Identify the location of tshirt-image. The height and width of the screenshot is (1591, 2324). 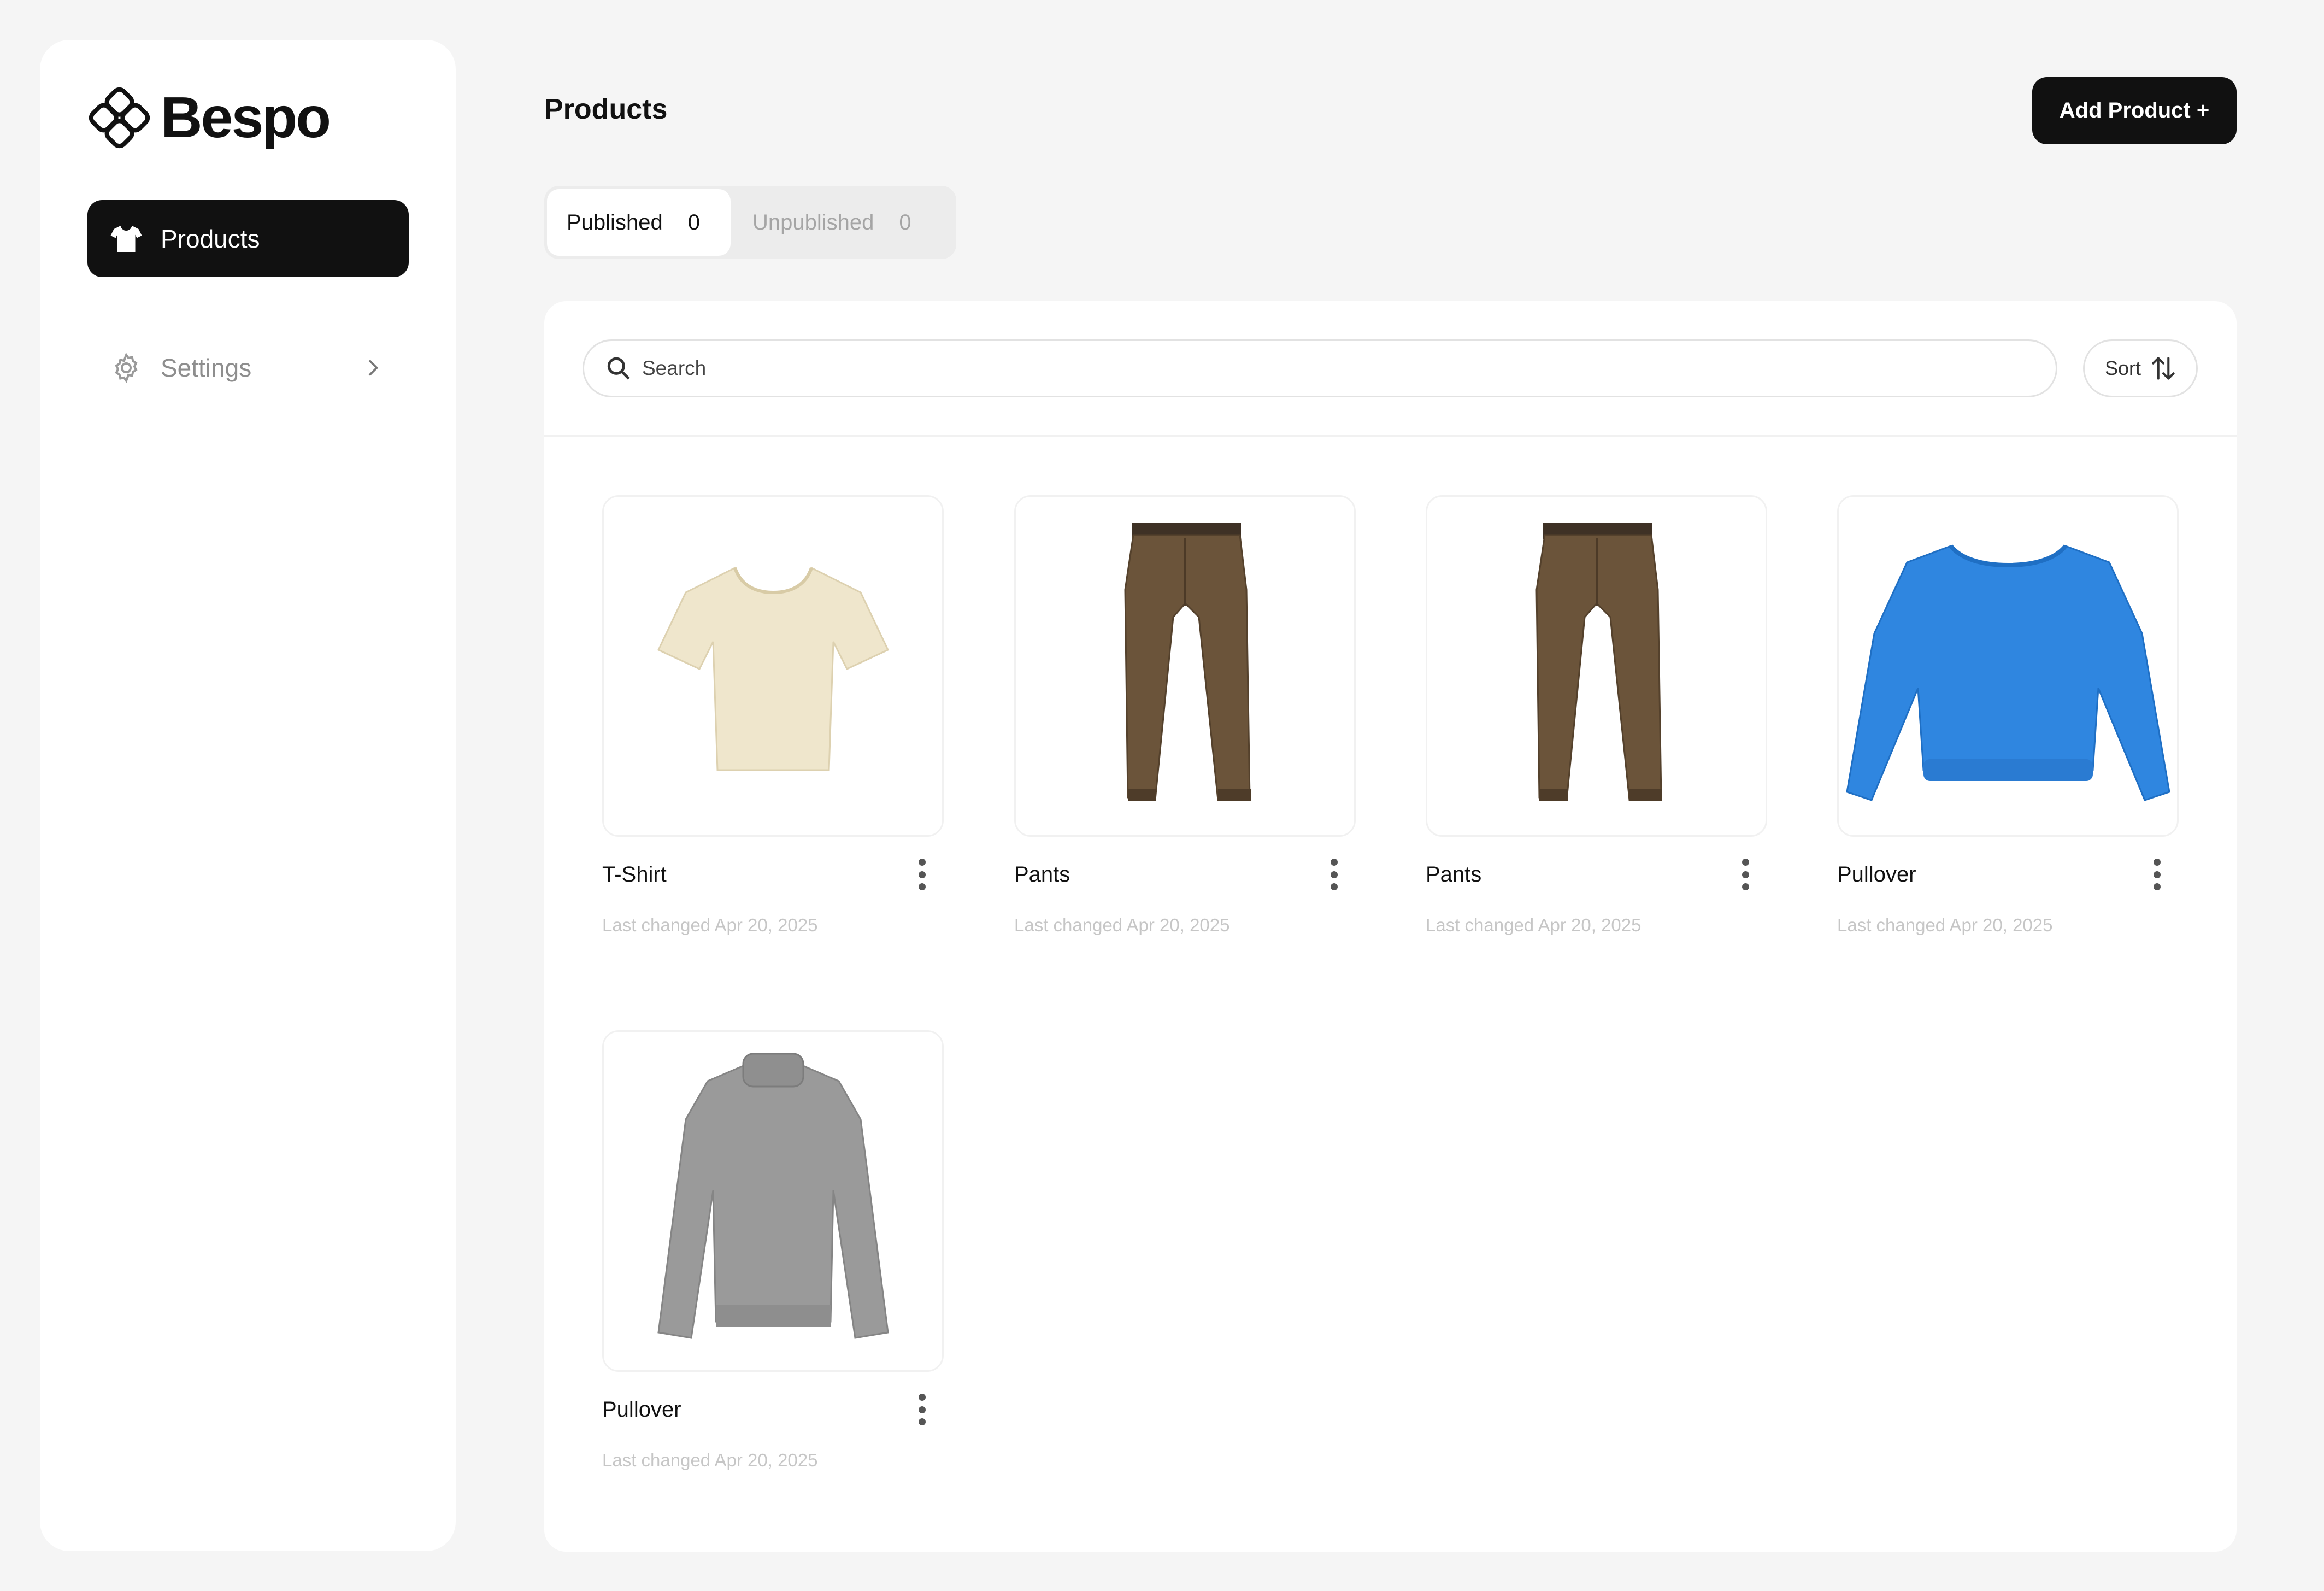
(773, 668).